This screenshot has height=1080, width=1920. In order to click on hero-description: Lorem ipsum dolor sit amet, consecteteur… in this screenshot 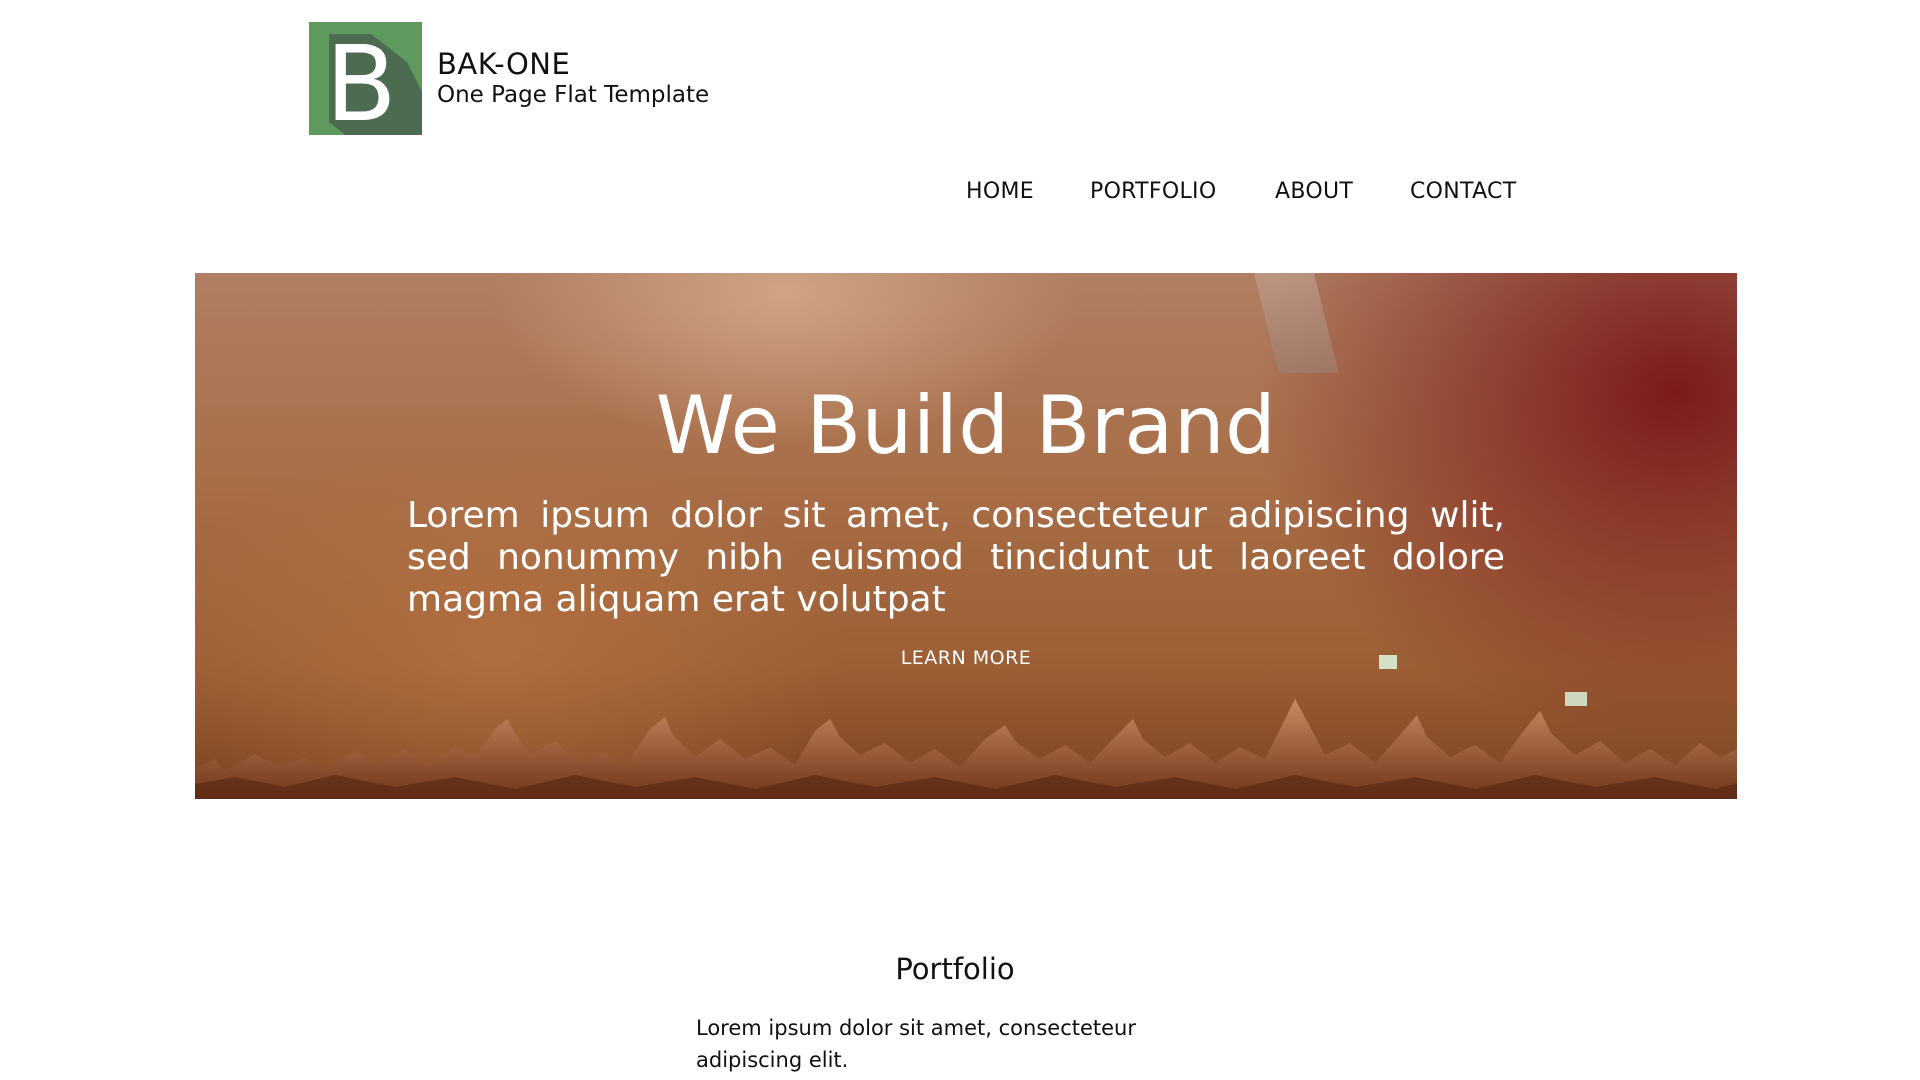, I will do `click(956, 557)`.